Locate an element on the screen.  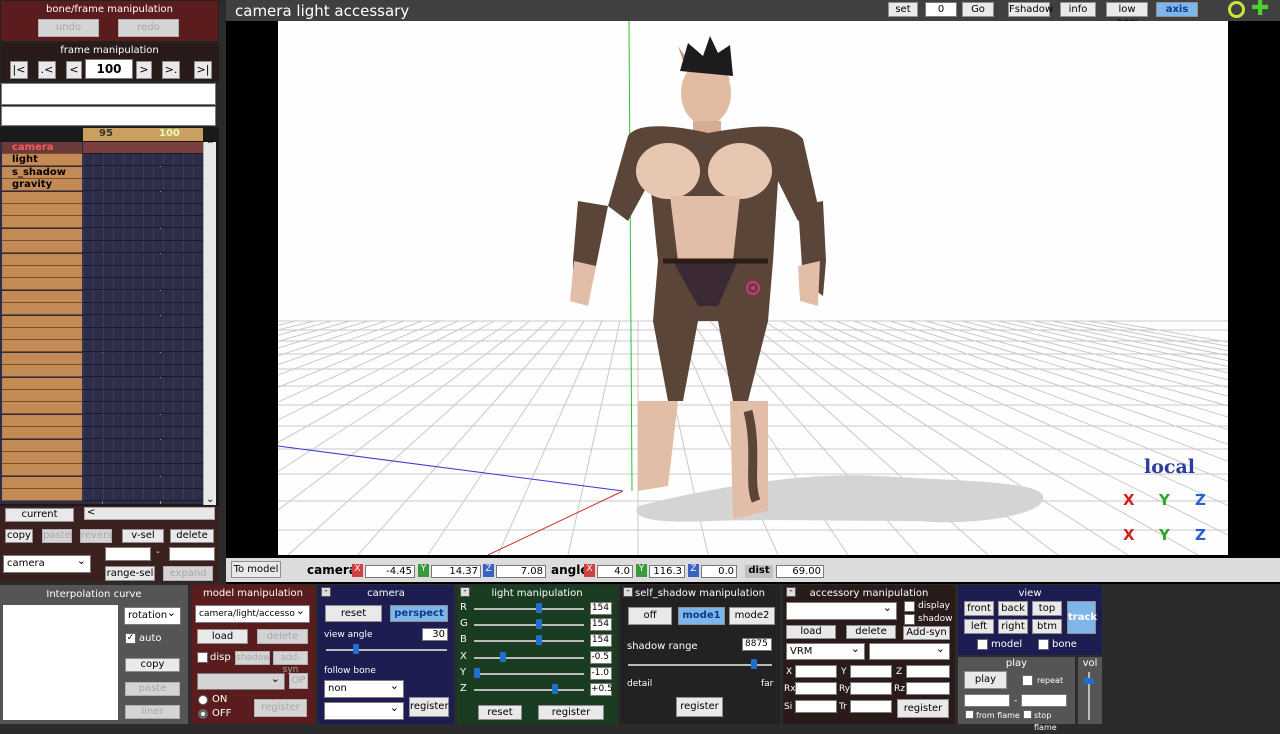
acc-shadow-checkbox is located at coordinates (909, 619).